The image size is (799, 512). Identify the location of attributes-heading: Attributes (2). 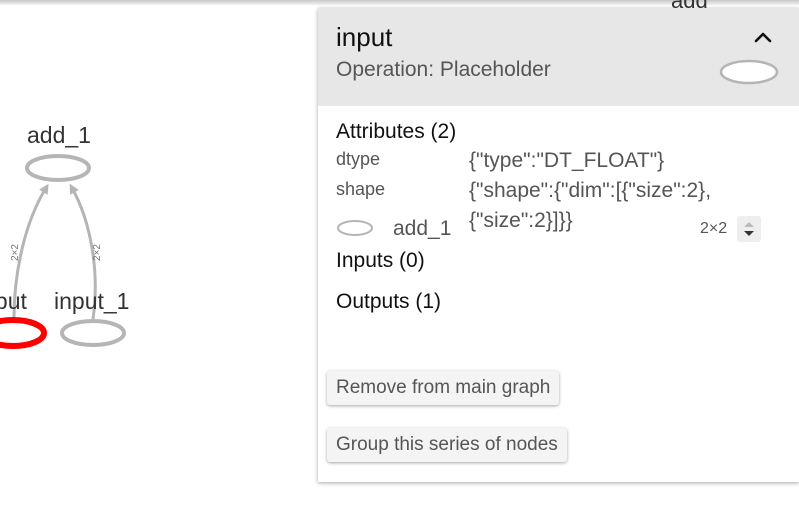
(396, 131).